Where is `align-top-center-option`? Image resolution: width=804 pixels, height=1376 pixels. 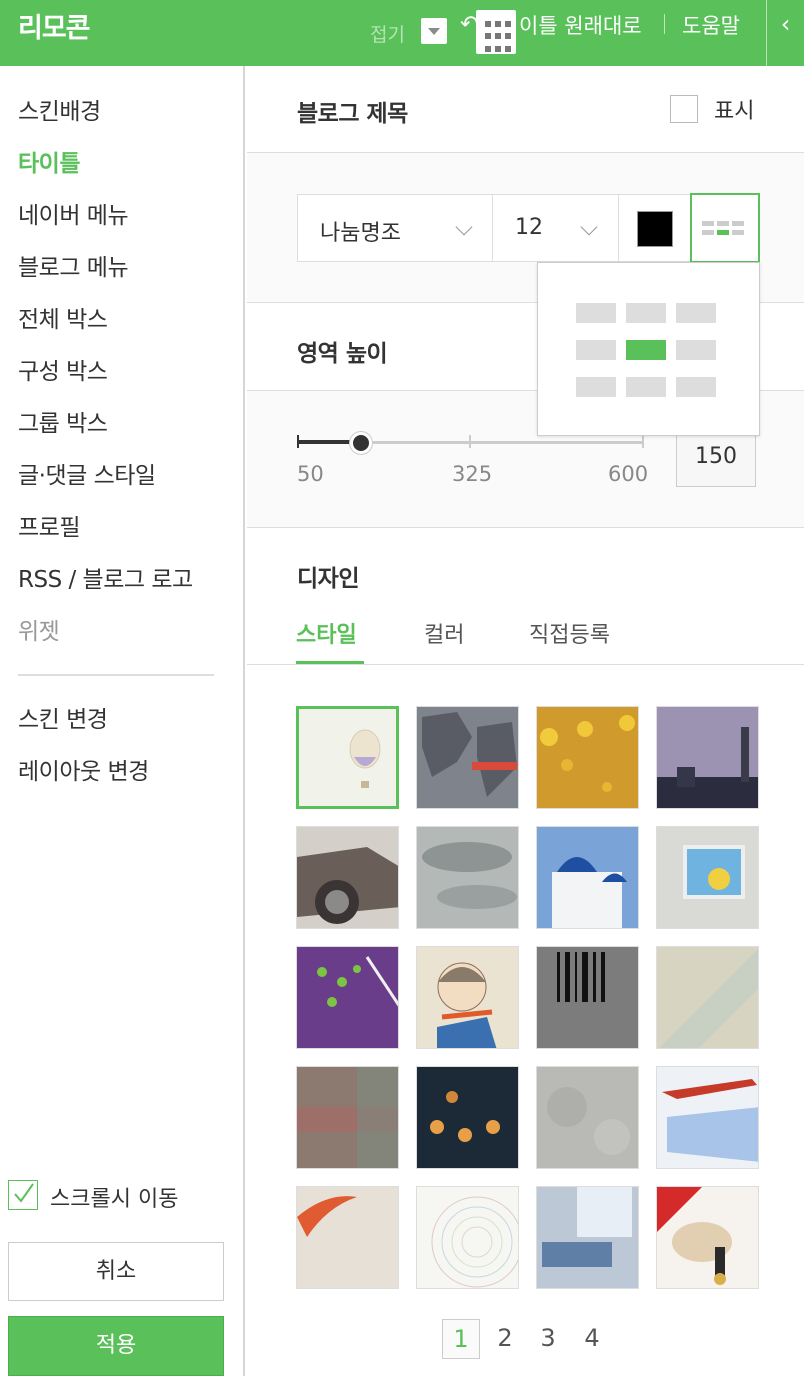 align-top-center-option is located at coordinates (646, 313).